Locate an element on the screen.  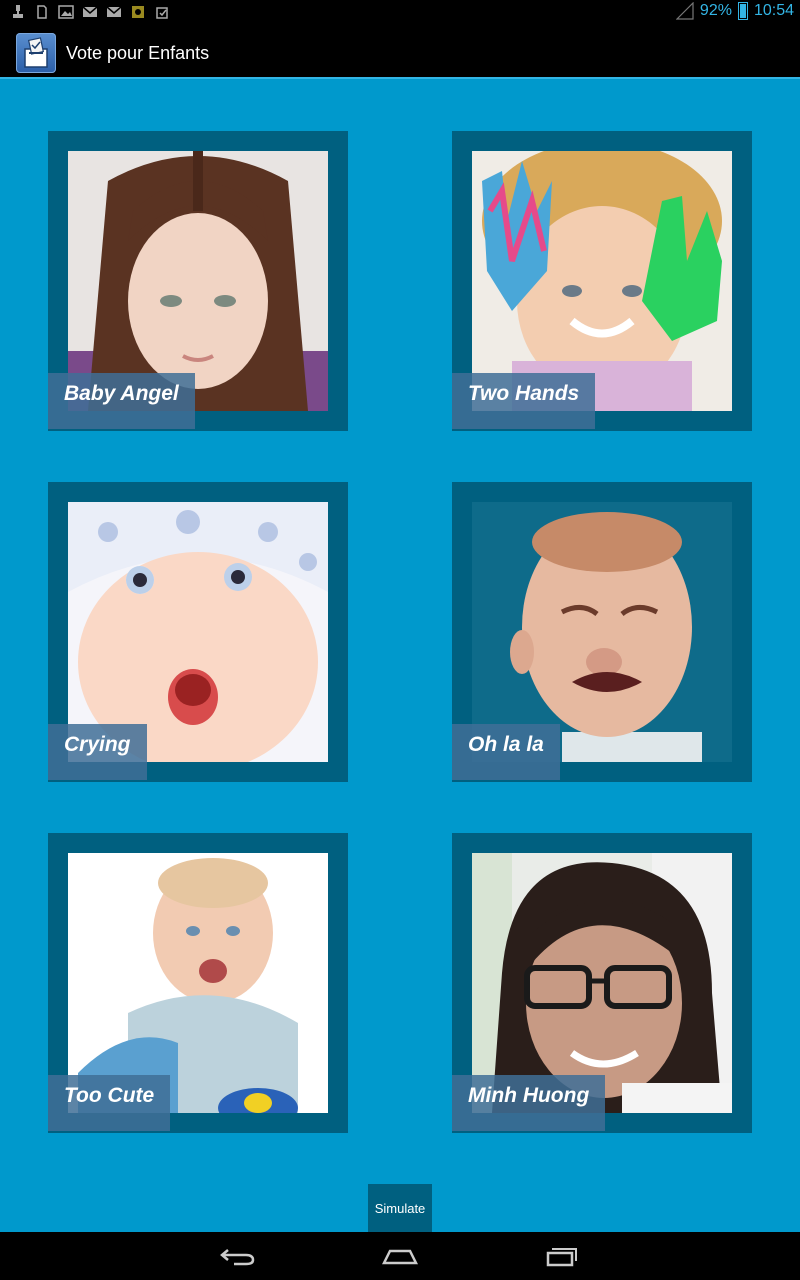
simulate-button: Simulate is located at coordinates (400, 1208).